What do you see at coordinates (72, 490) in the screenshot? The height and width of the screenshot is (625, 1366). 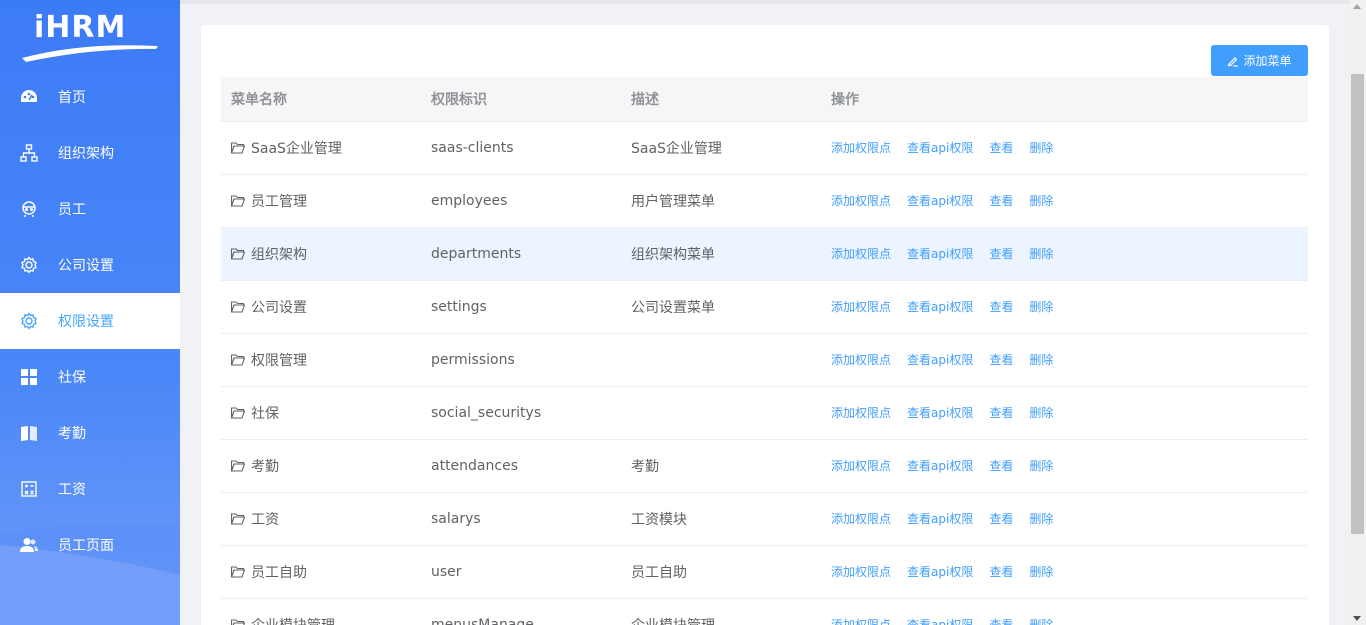 I see `sidebar-item-label: 工资` at bounding box center [72, 490].